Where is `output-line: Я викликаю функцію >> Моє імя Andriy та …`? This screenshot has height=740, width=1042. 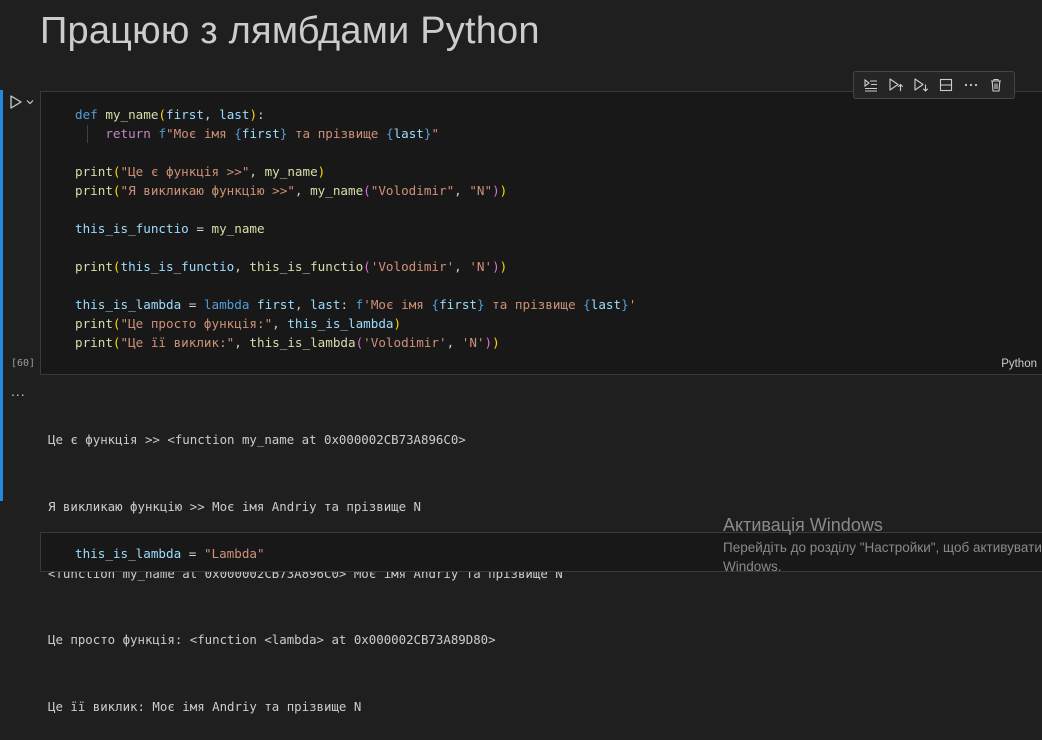 output-line: Я викликаю функцію >> Моє імя Andriy та … is located at coordinates (234, 507).